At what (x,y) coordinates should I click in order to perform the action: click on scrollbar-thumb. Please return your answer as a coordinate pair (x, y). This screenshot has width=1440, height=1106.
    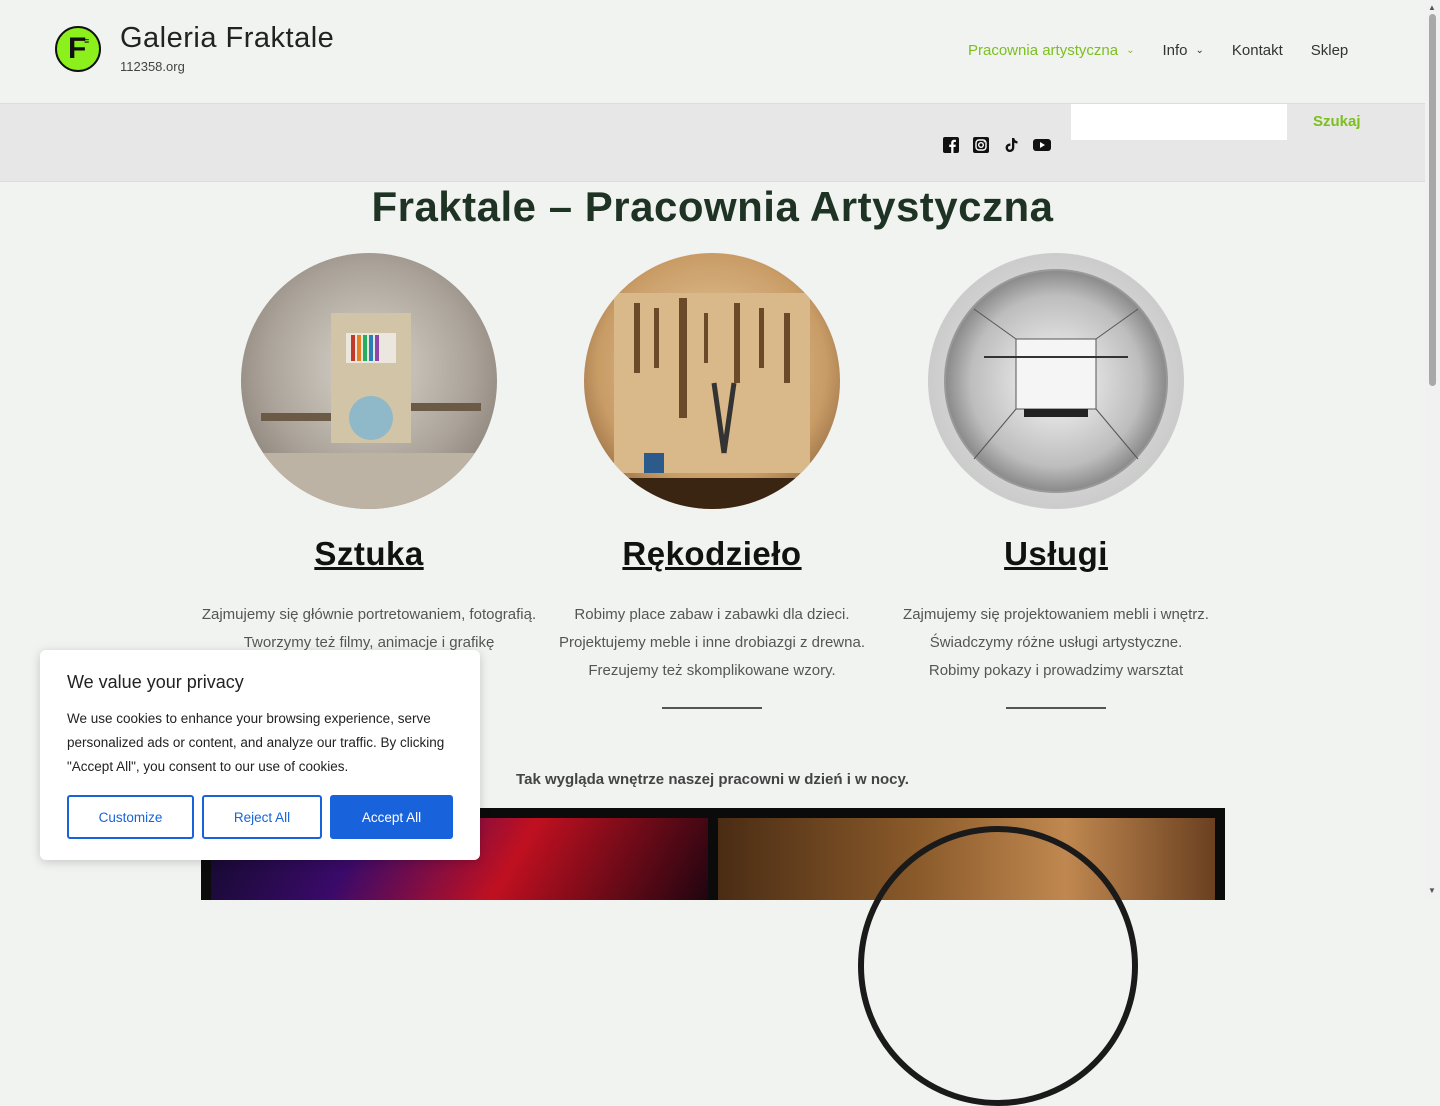
    Looking at the image, I should click on (1432, 200).